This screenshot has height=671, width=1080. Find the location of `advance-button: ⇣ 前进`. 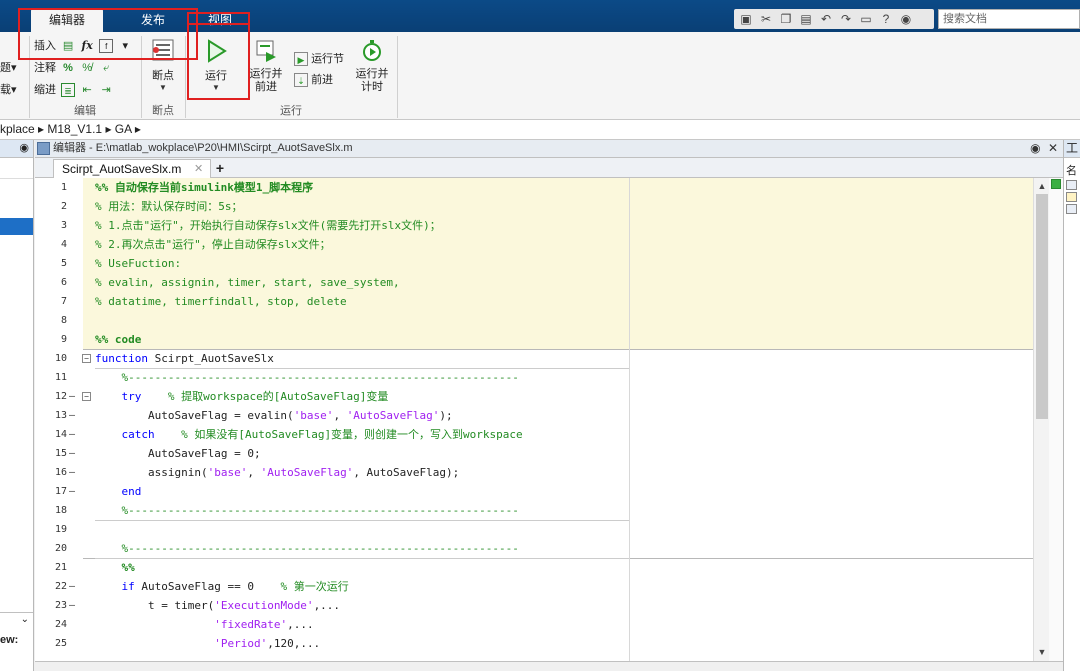

advance-button: ⇣ 前进 is located at coordinates (312, 80).